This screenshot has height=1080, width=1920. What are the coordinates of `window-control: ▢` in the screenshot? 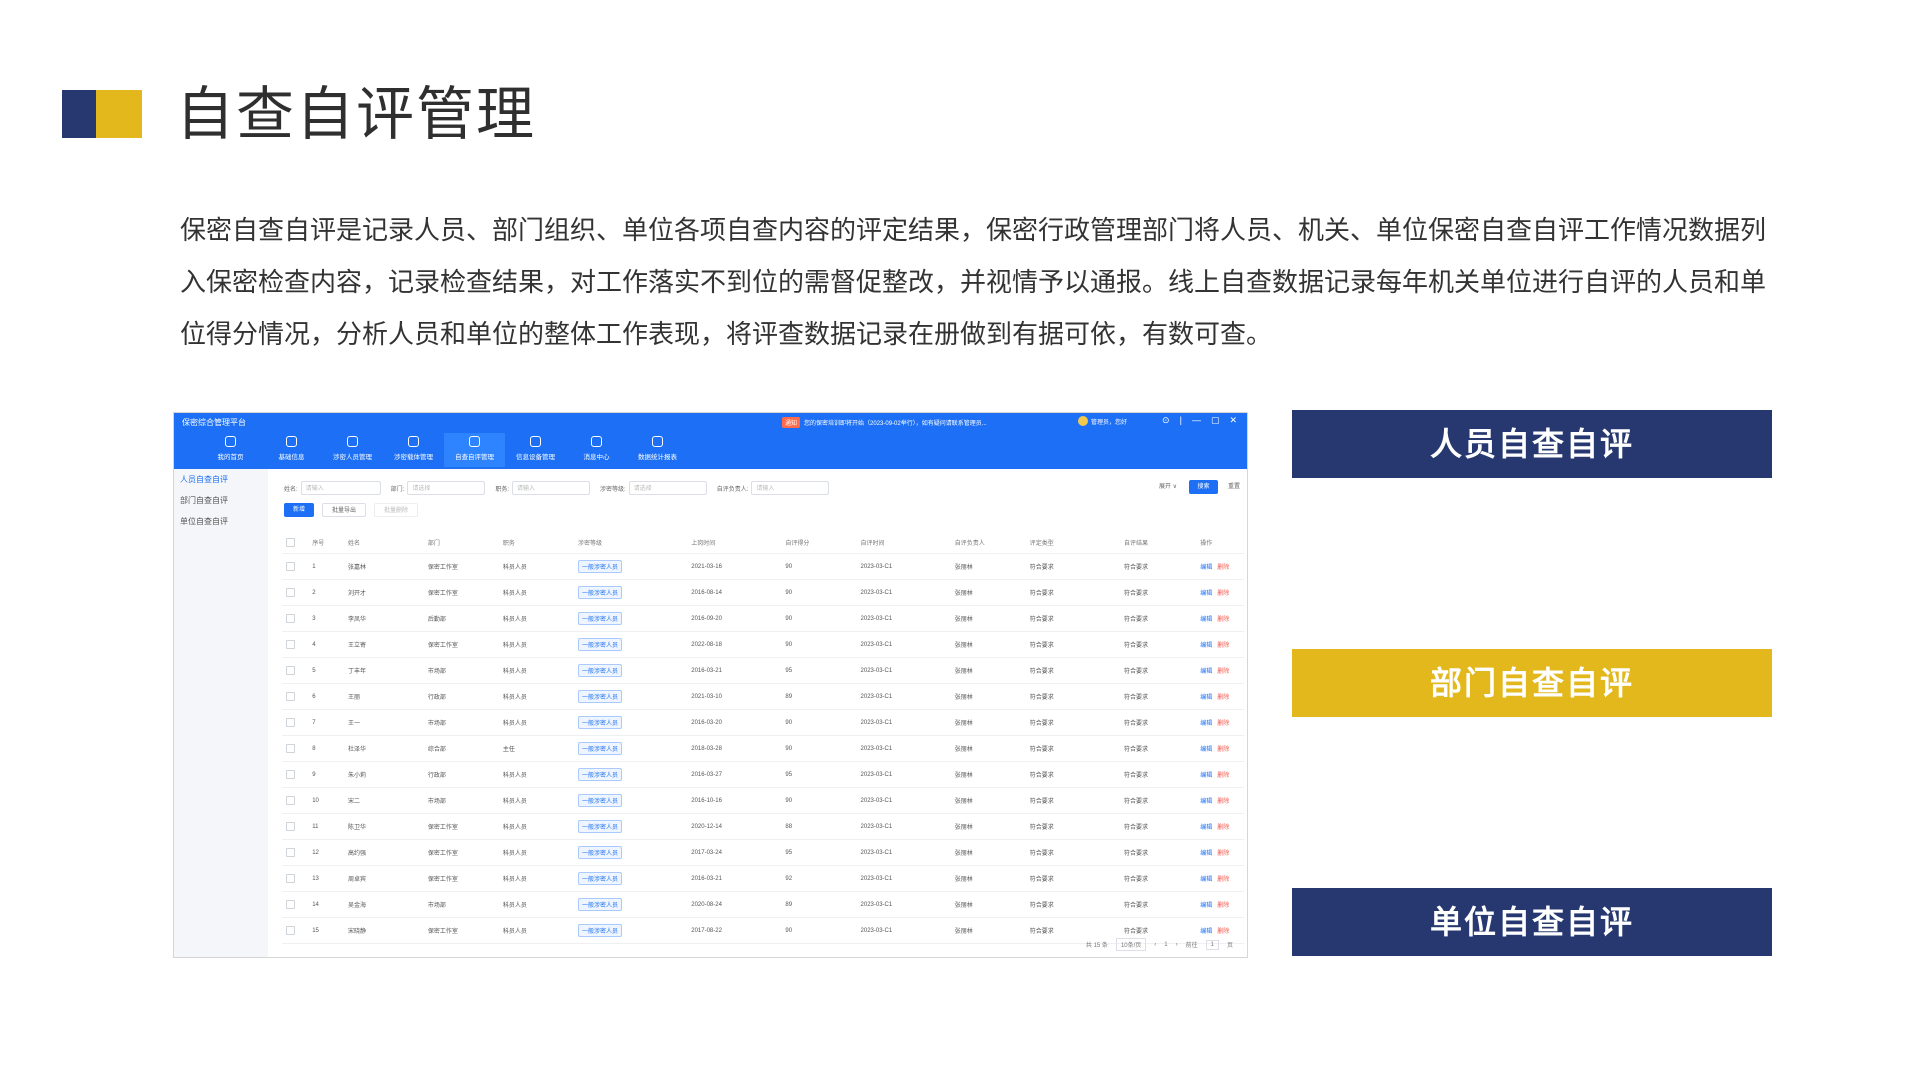 It's located at (1215, 420).